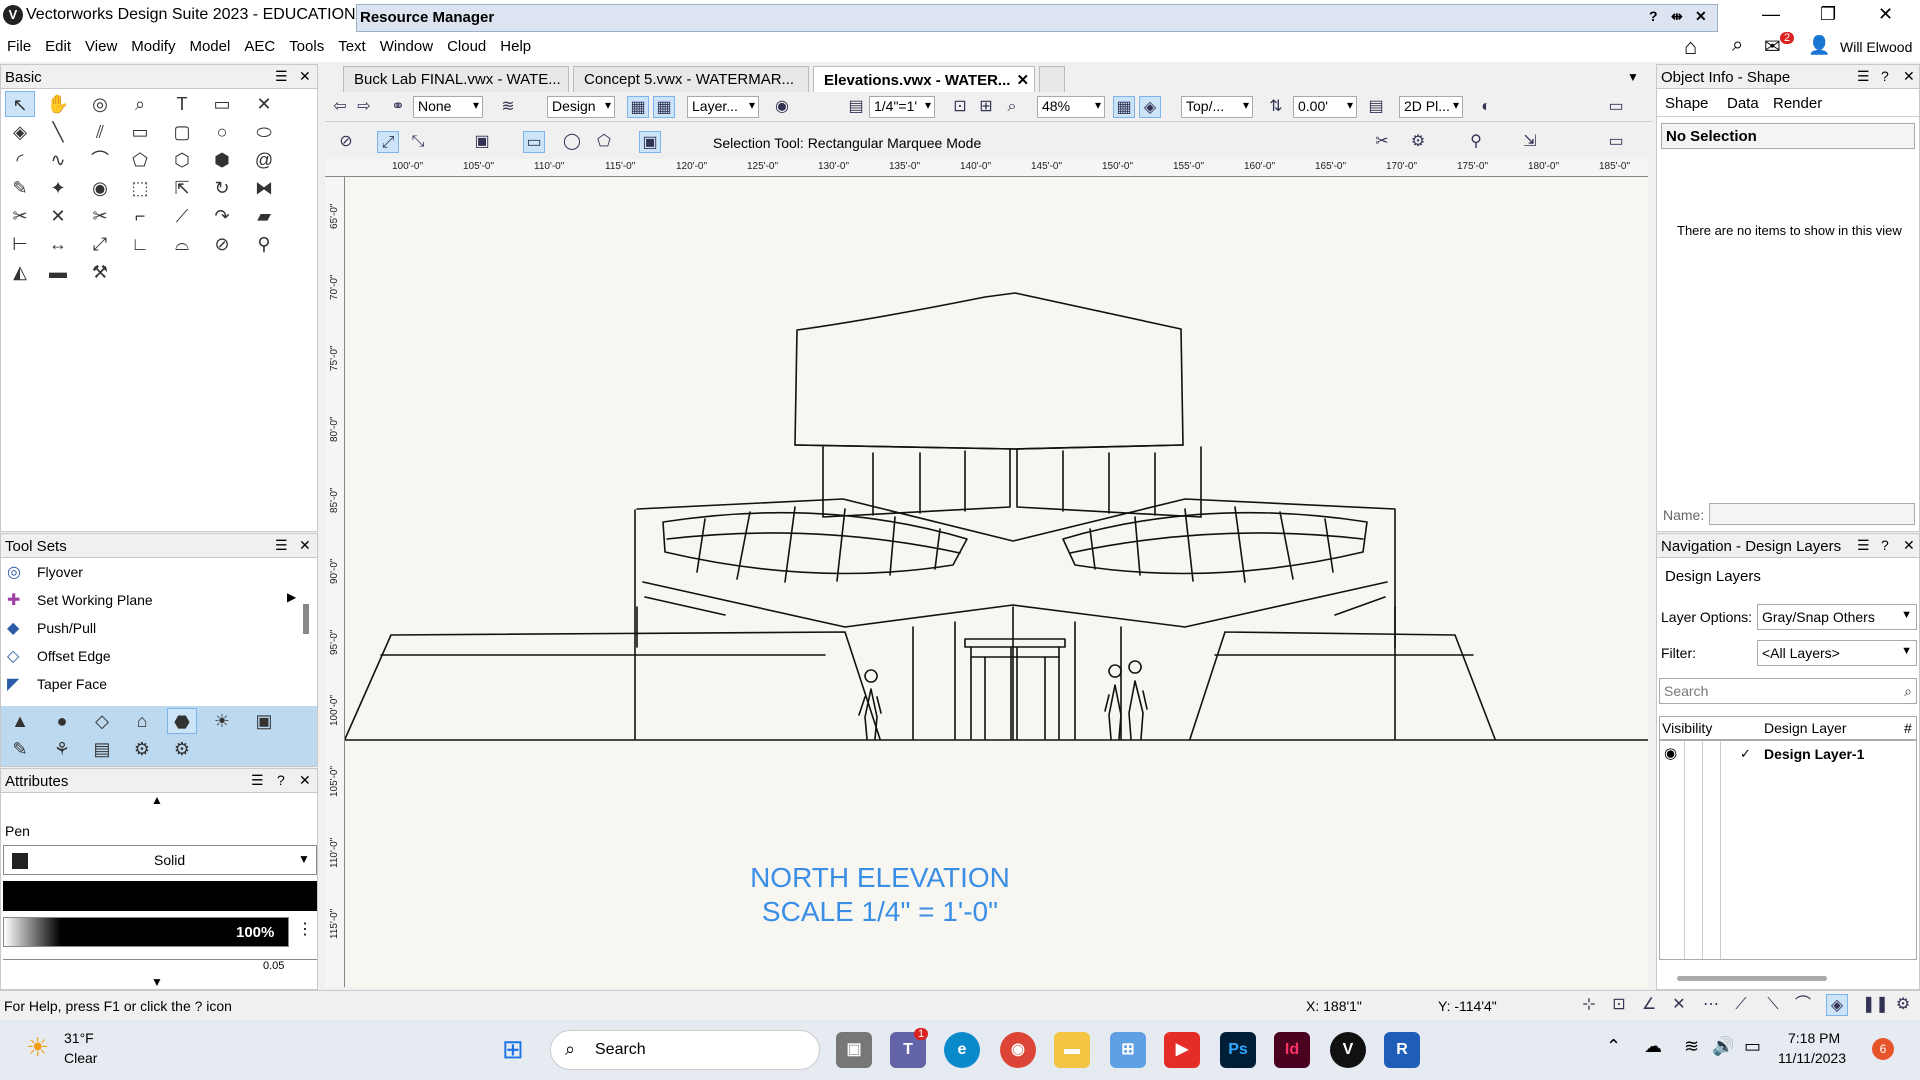 The image size is (1920, 1080). I want to click on angle-tool-icon: ∟, so click(140, 244).